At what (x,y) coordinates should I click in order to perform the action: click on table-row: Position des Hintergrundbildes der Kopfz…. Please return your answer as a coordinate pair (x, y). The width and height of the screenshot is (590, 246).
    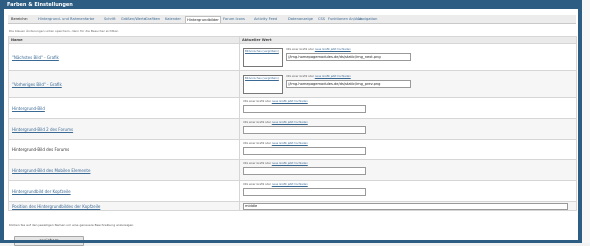
    Looking at the image, I should click on (292, 206).